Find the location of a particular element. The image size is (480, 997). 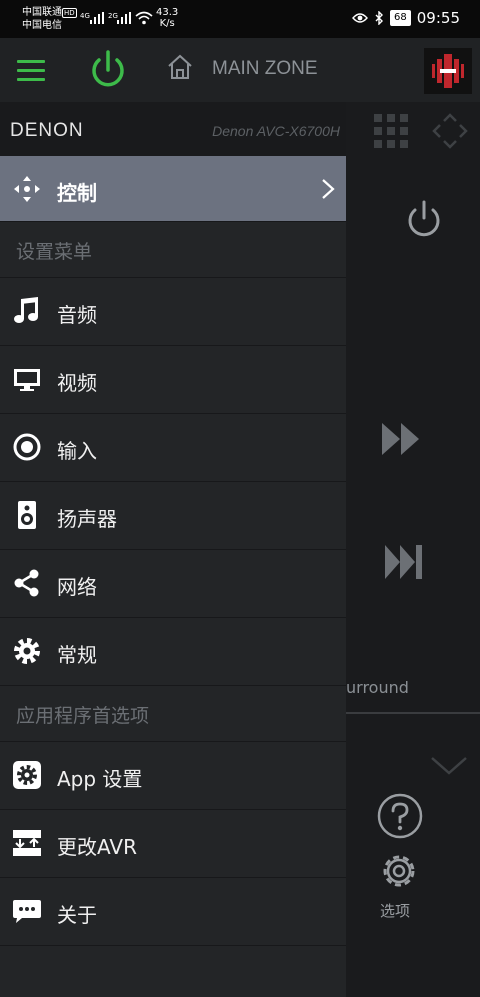

music-note-icon is located at coordinates (26, 310).